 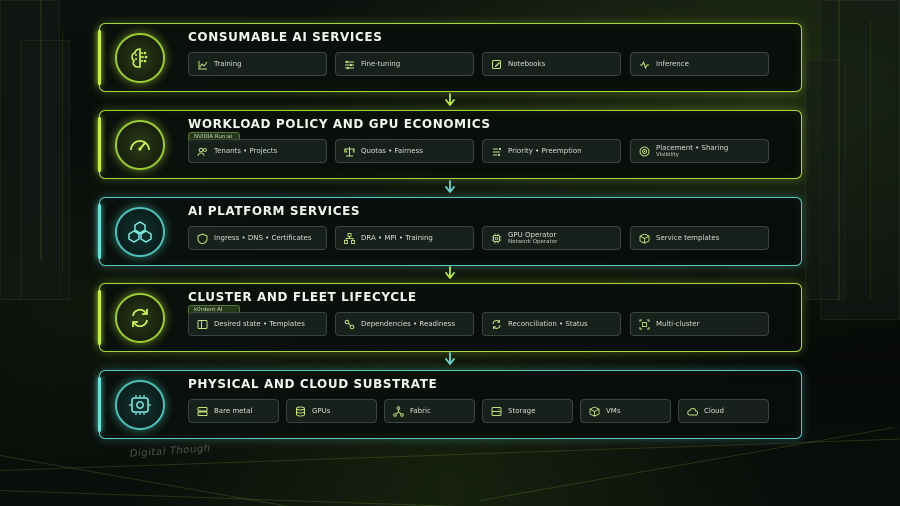 I want to click on priority-icon, so click(x=496, y=151).